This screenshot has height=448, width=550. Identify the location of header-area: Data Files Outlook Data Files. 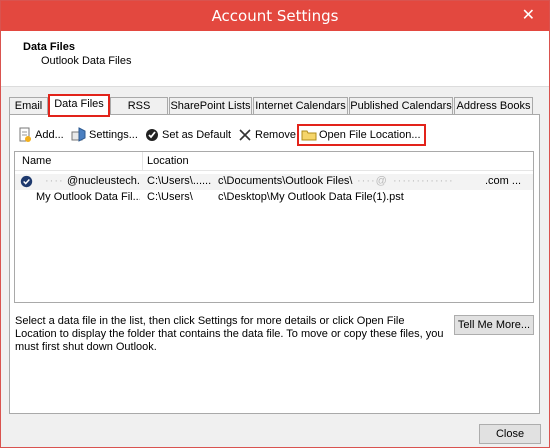
(275, 59).